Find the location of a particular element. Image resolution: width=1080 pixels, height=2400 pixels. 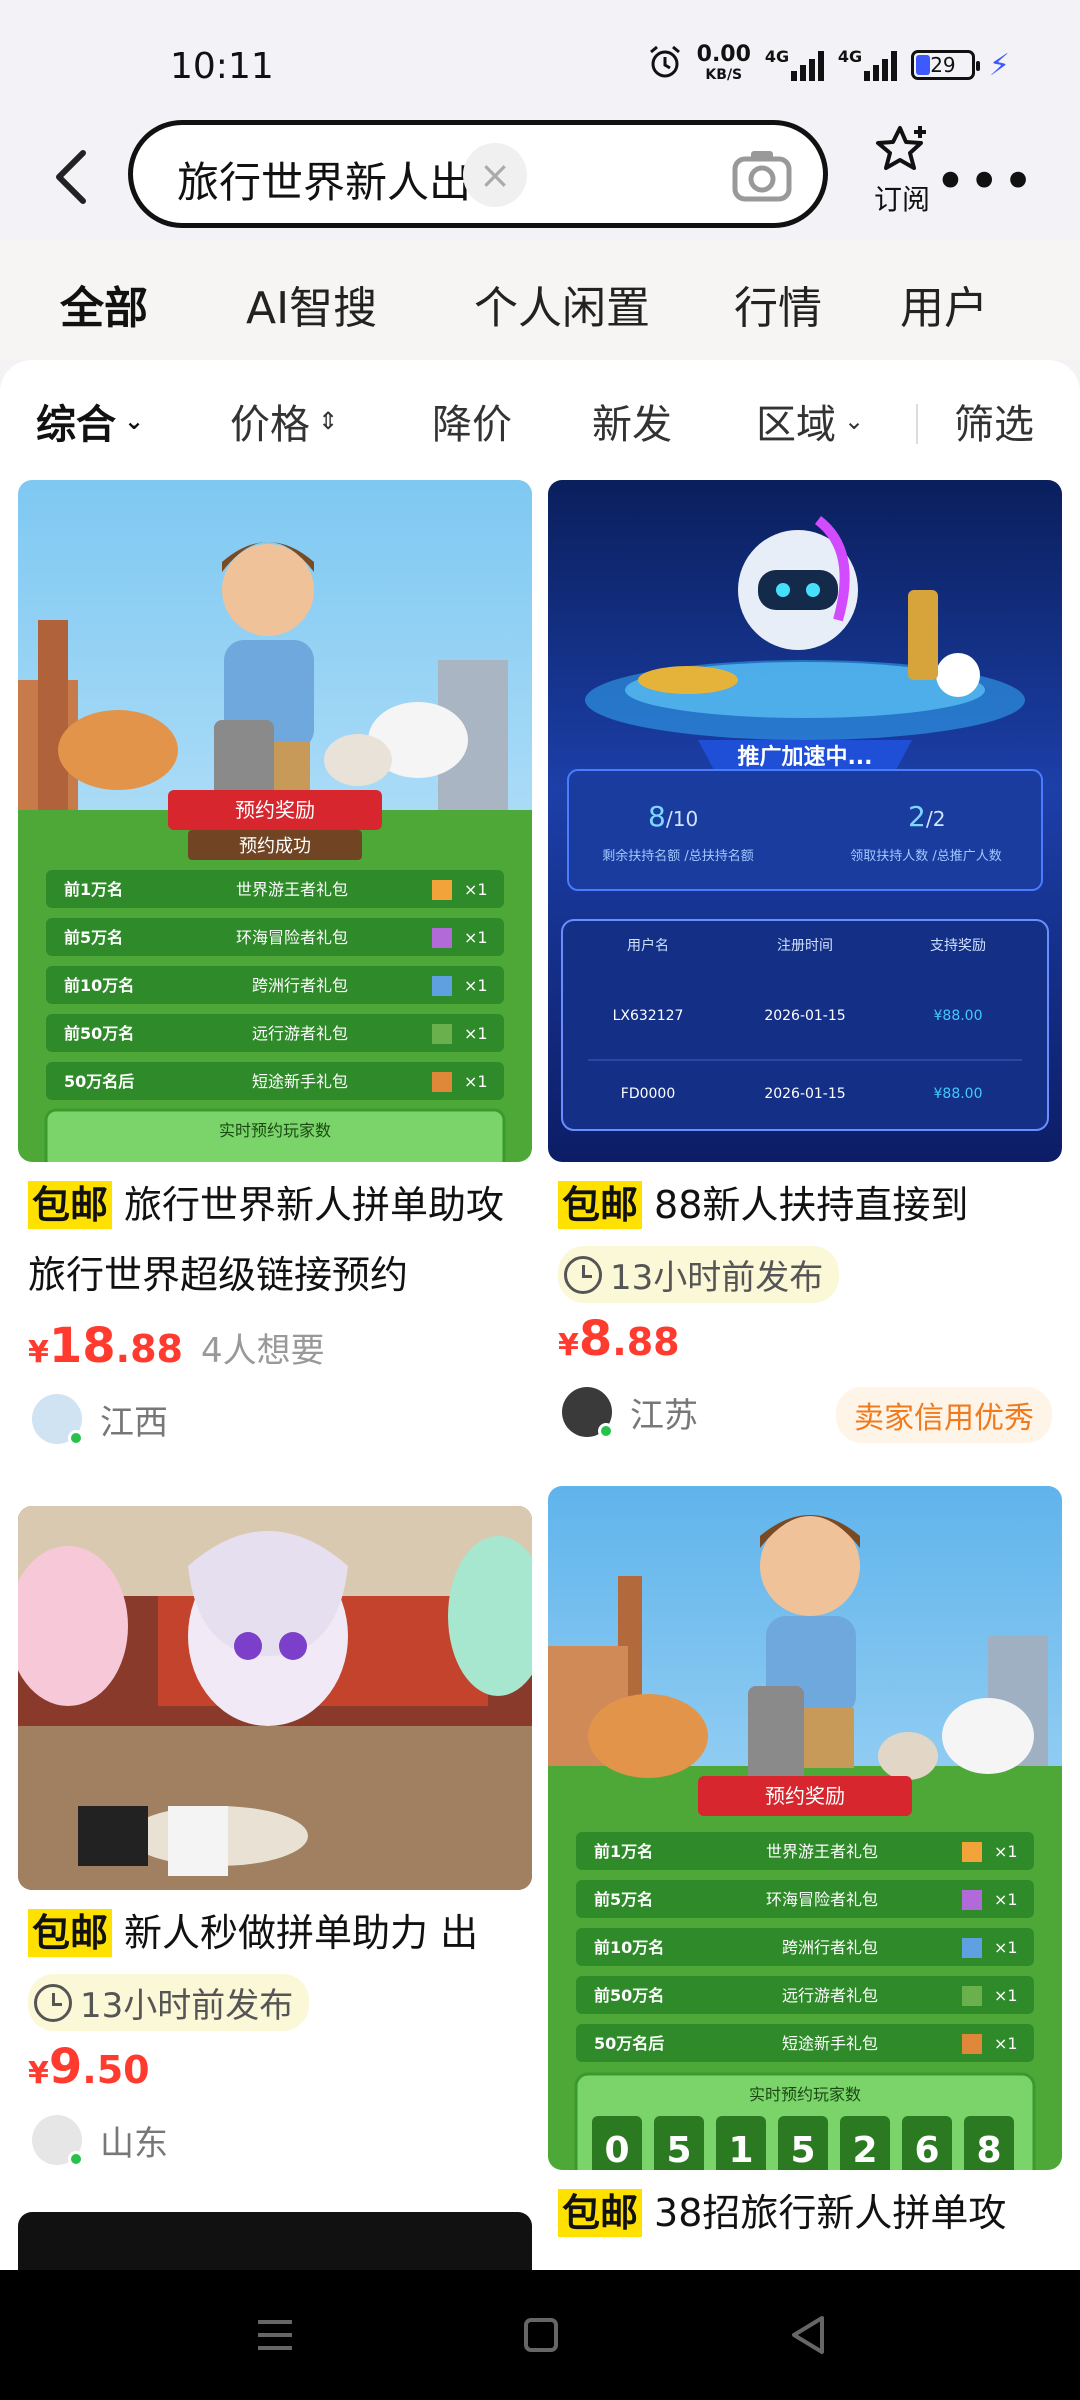

counter-digit: 2 is located at coordinates (864, 2150).